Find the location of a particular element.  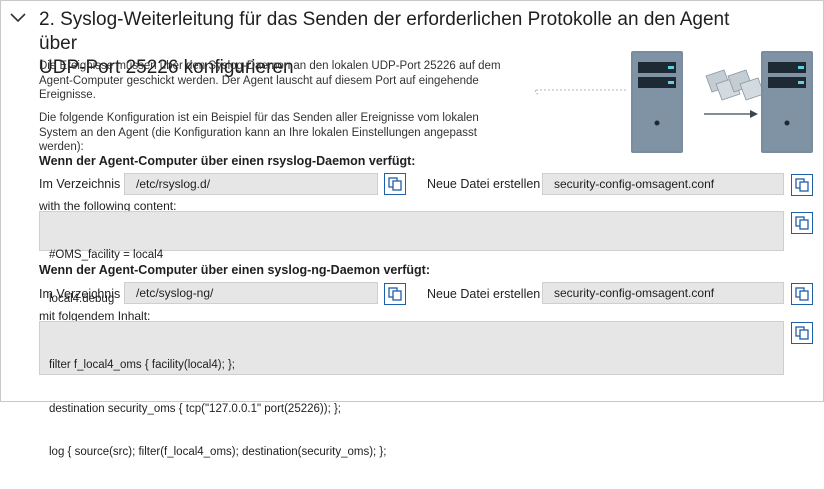

forwarding-illustration is located at coordinates (661, 101).